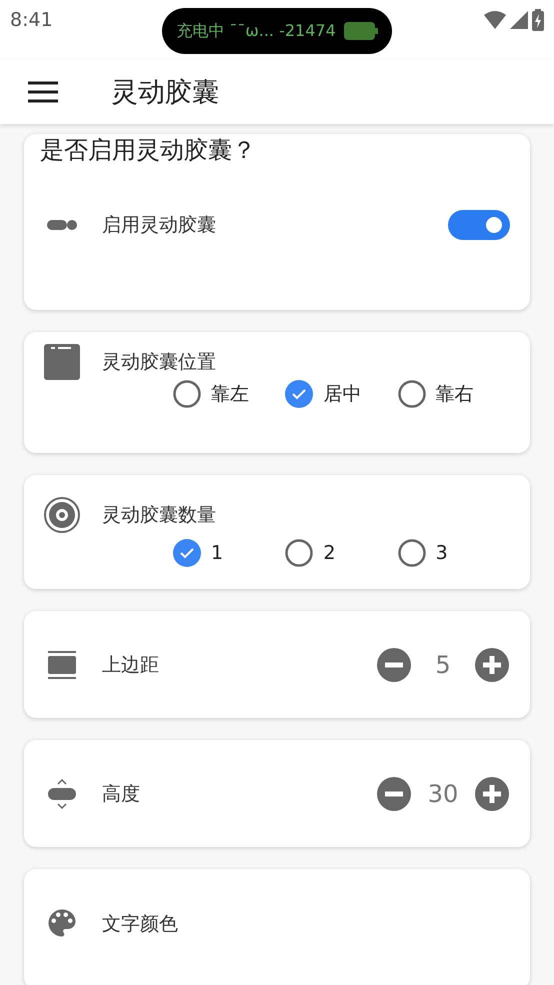 The height and width of the screenshot is (985, 554). Describe the element at coordinates (62, 515) in the screenshot. I see `target-icon` at that location.